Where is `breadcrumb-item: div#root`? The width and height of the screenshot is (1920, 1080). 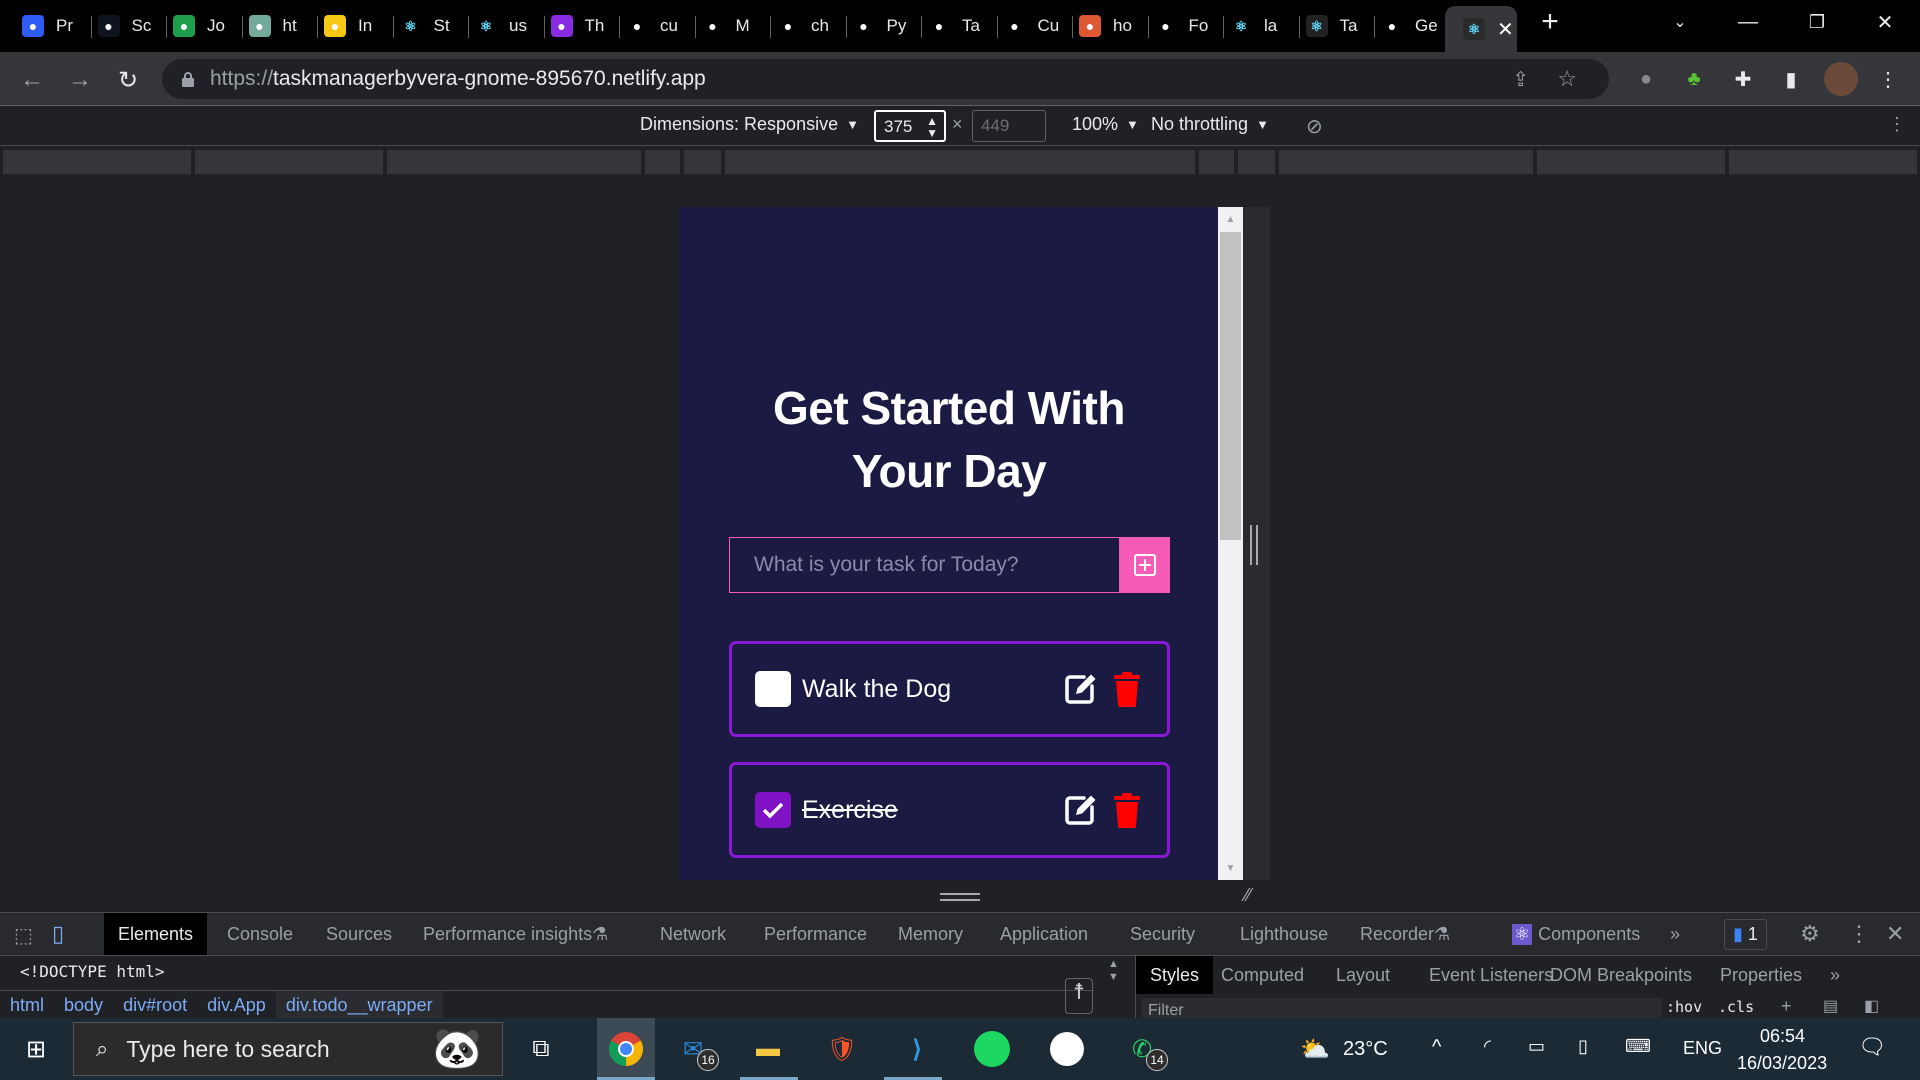
breadcrumb-item: div#root is located at coordinates (155, 1005).